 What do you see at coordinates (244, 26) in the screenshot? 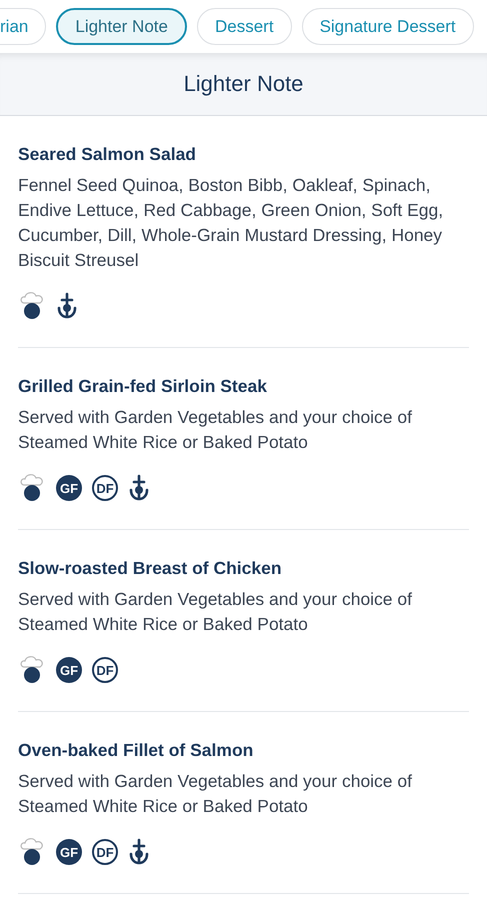
I see `category-tab: Dessert` at bounding box center [244, 26].